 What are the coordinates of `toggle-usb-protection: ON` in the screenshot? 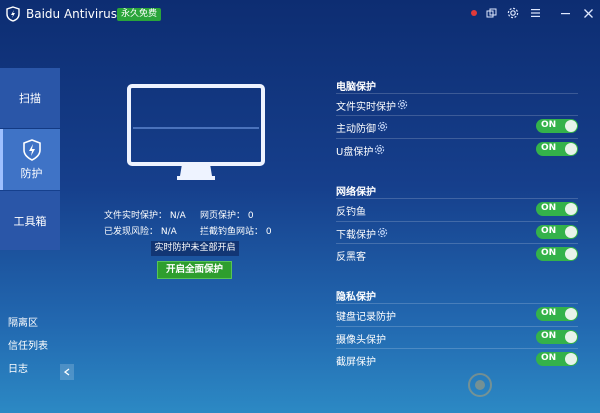 It's located at (557, 149).